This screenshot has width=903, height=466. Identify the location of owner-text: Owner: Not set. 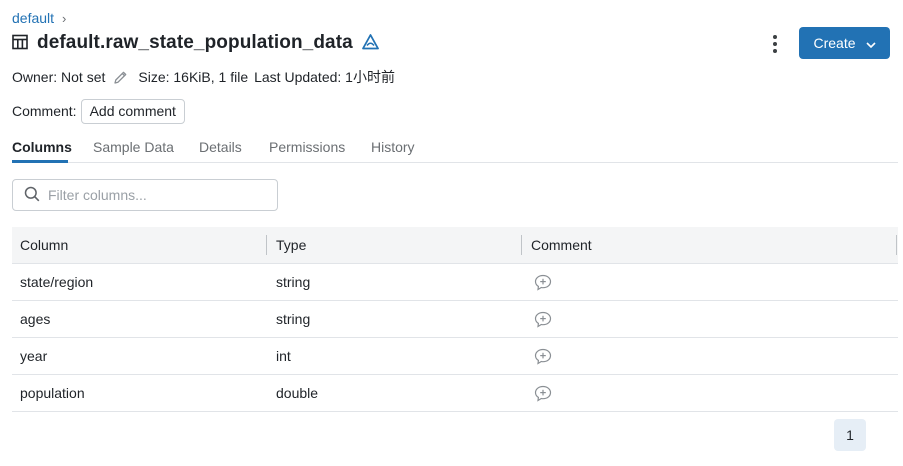
(59, 77).